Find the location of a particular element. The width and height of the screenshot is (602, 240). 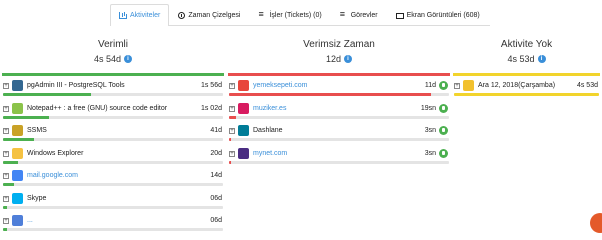

tab-label: İşler (Tickets) (0) is located at coordinates (295, 15).